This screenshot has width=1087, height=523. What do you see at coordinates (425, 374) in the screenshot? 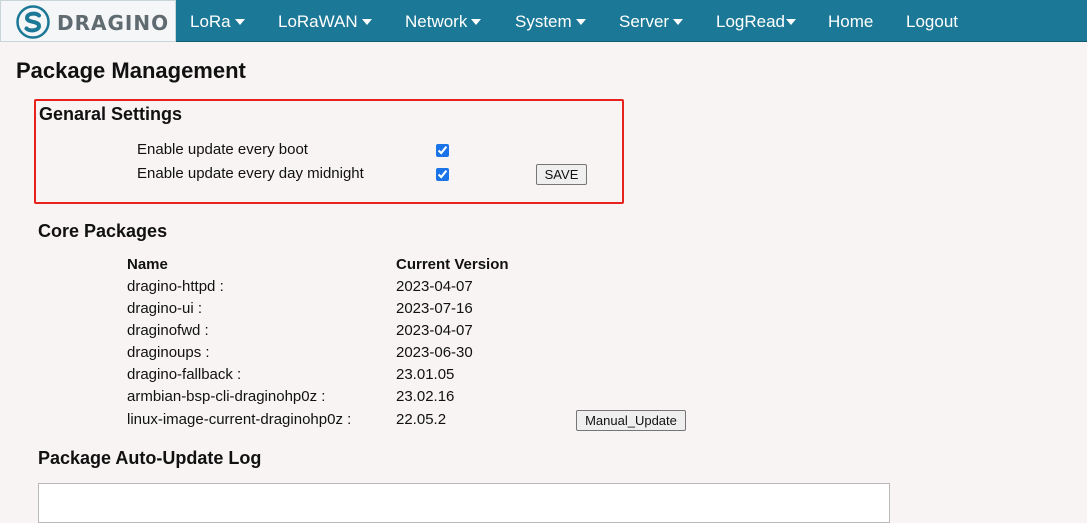
I see `package-version: 23.01.05` at bounding box center [425, 374].